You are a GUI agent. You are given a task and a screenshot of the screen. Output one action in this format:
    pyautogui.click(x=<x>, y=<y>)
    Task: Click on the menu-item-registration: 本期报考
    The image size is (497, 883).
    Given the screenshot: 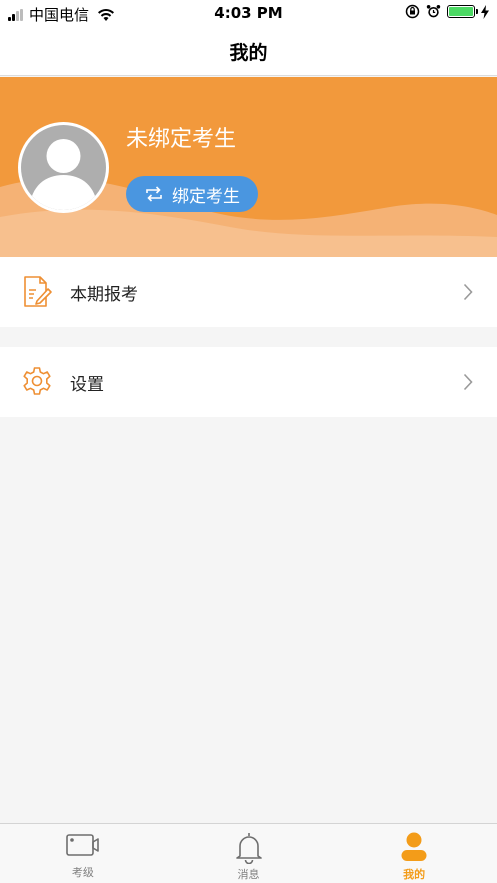 What is the action you would take?
    pyautogui.click(x=248, y=292)
    